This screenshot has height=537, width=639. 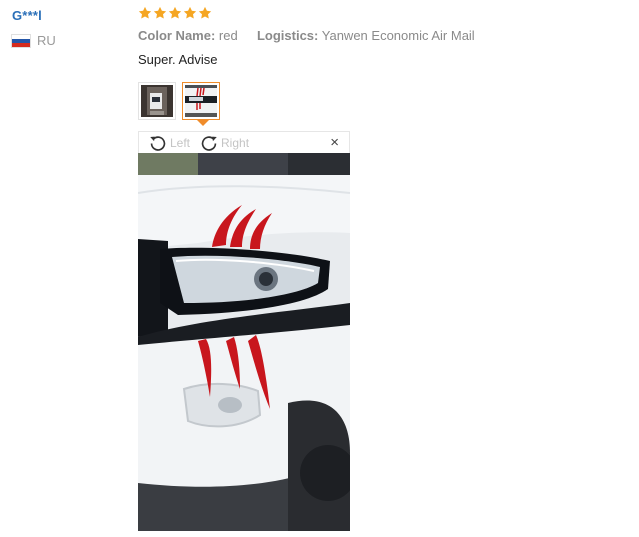 I want to click on rotate-right-button: Right, so click(x=223, y=143).